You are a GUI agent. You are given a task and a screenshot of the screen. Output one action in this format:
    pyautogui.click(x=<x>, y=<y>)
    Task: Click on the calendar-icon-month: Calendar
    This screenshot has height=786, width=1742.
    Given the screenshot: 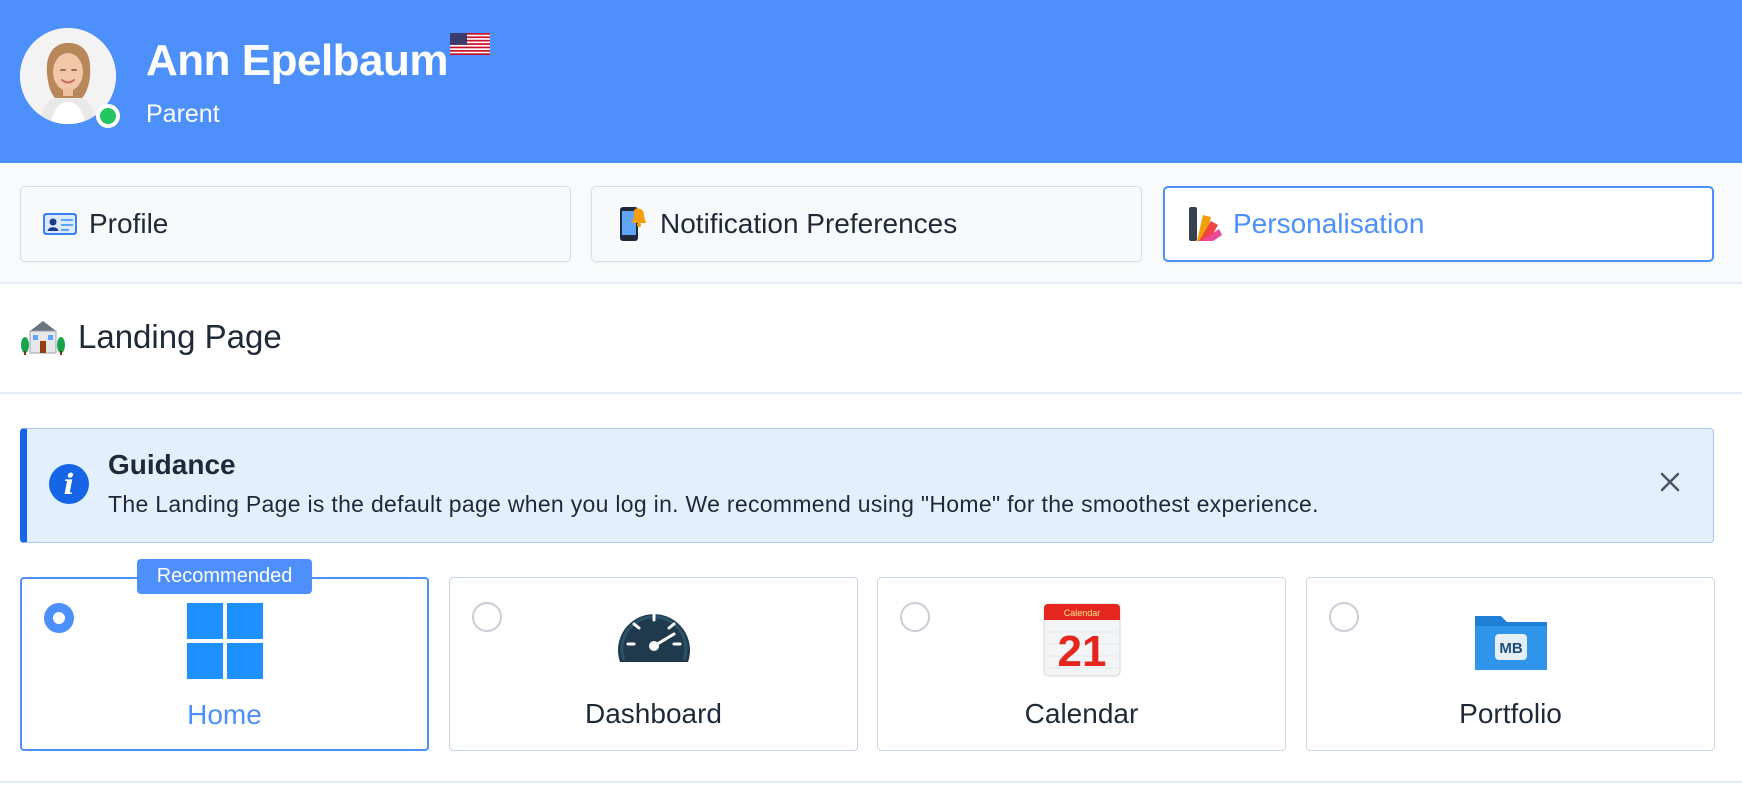 What is the action you would take?
    pyautogui.click(x=1081, y=613)
    